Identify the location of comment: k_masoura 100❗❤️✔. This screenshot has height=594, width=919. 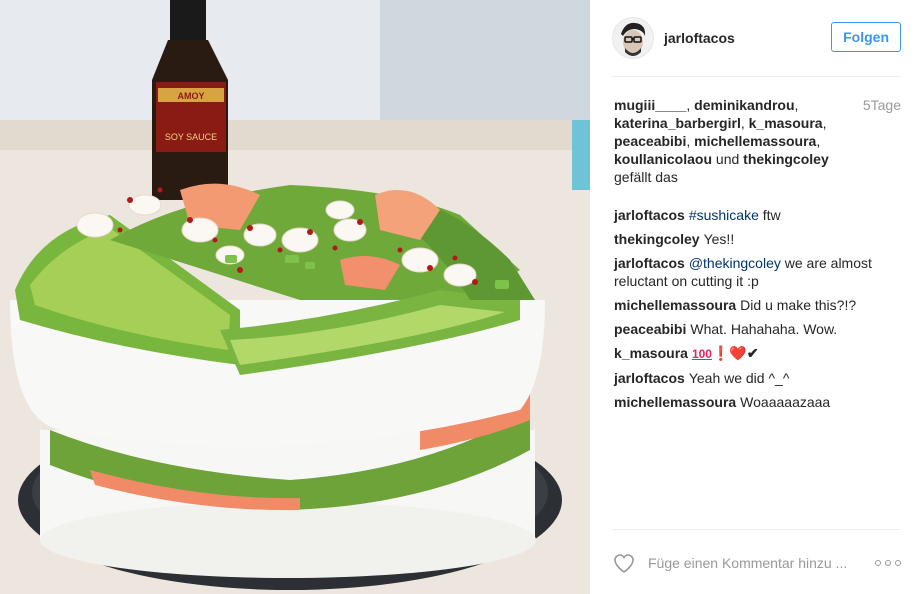
(757, 353).